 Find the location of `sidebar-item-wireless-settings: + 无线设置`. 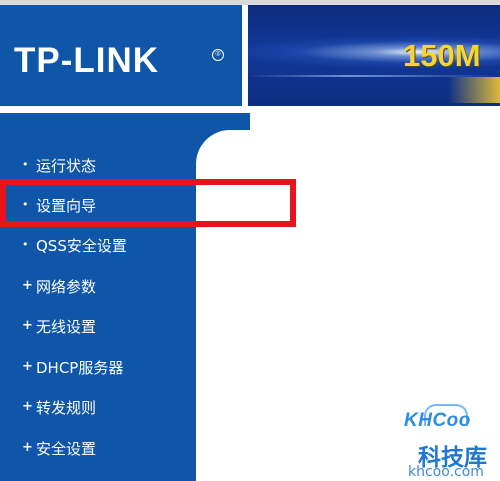

sidebar-item-wireless-settings: + 无线设置 is located at coordinates (59, 326).